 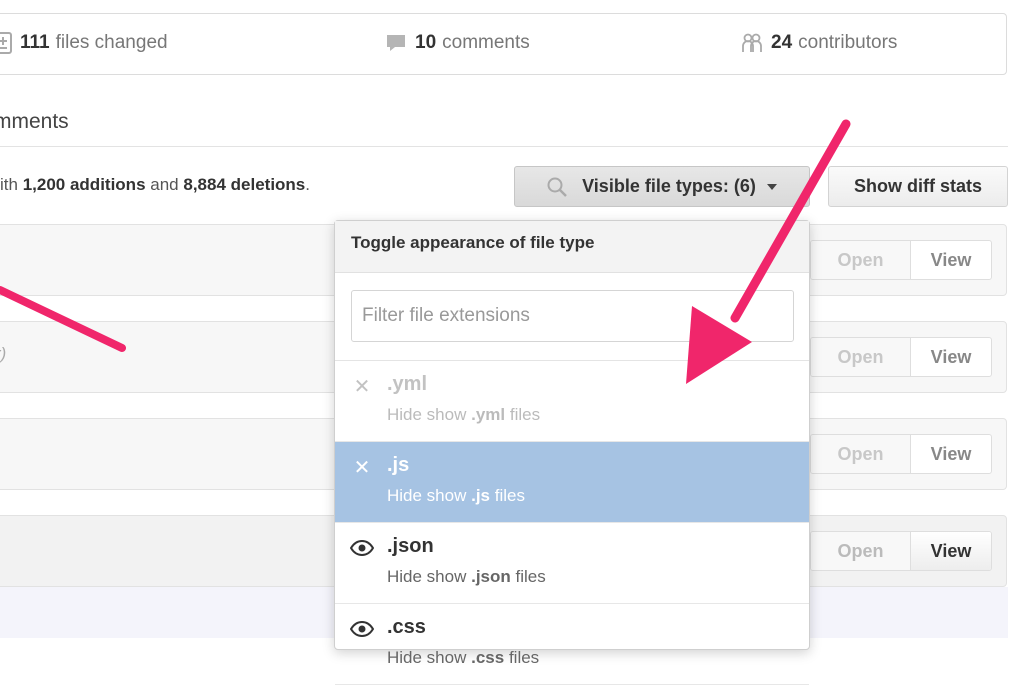 I want to click on show-diff-stats-button: Show diff stats, so click(x=918, y=186).